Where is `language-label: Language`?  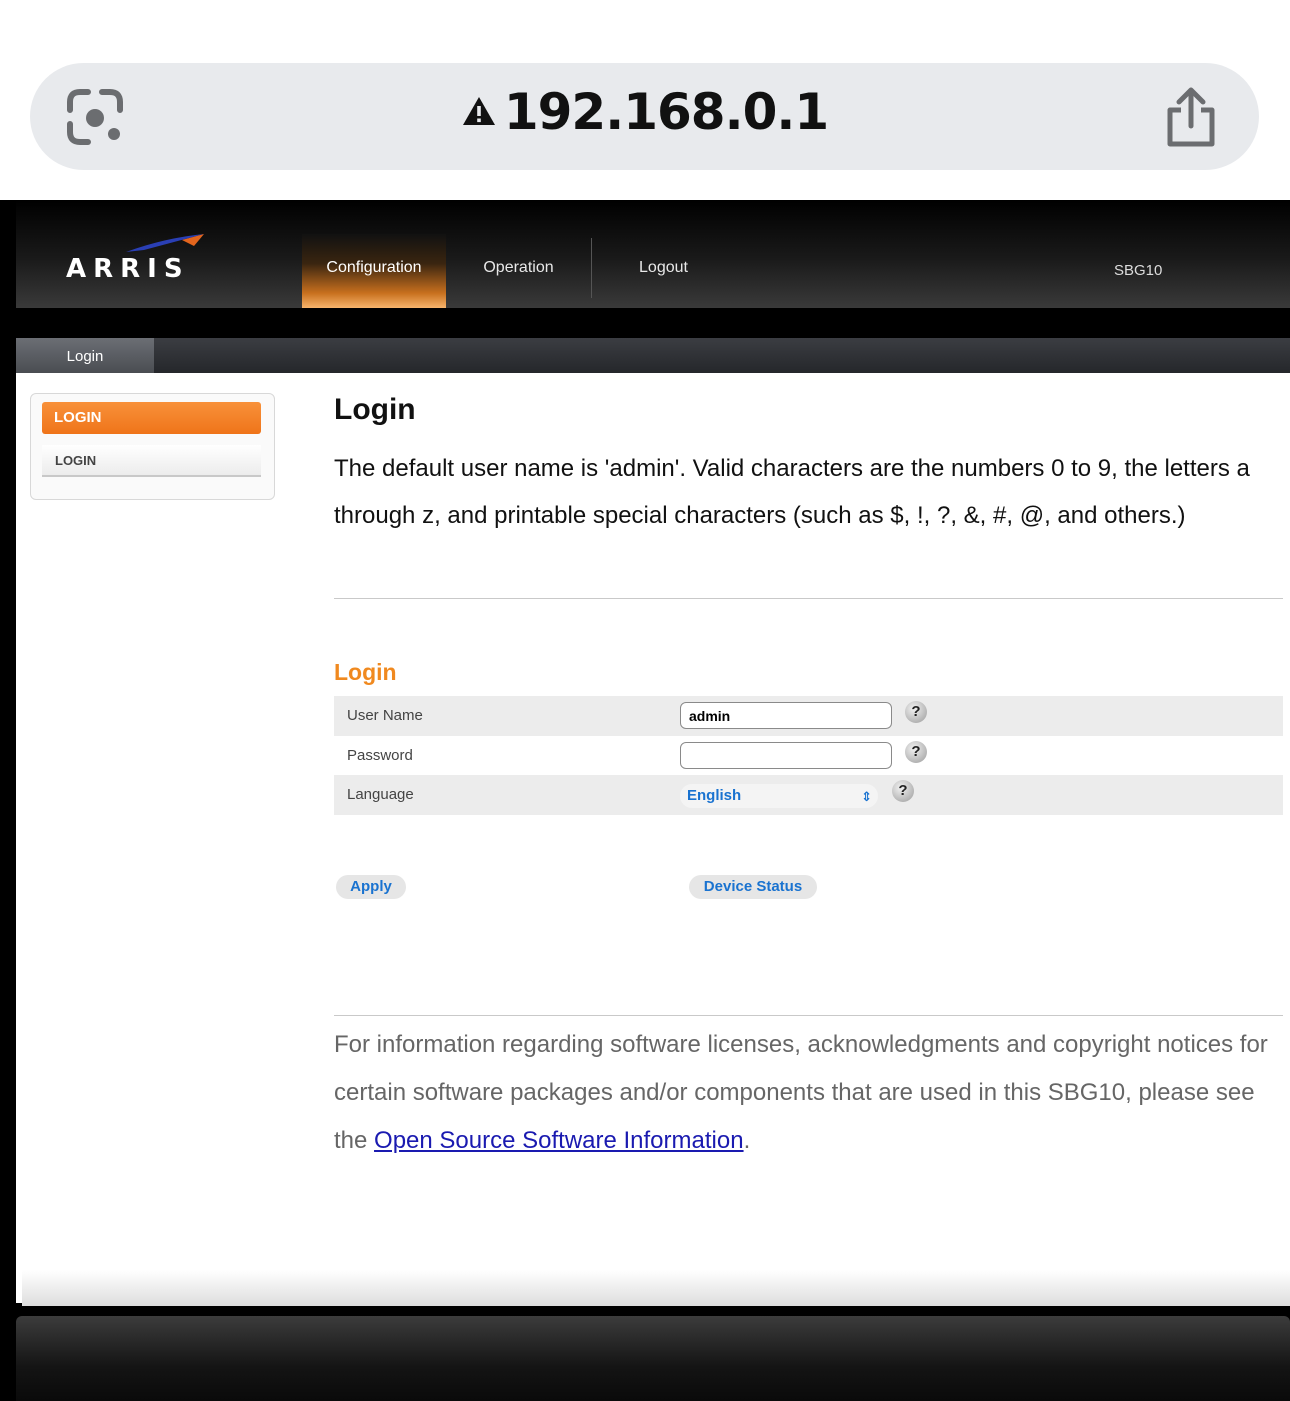
language-label: Language is located at coordinates (380, 794).